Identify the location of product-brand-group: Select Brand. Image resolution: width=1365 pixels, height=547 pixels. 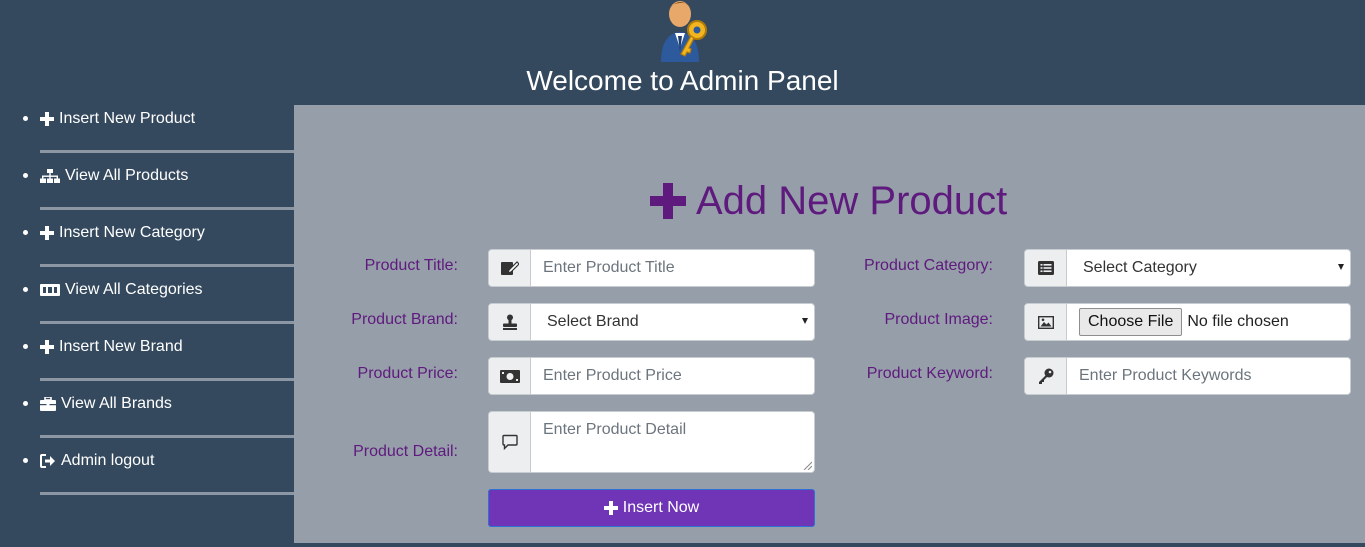
(651, 322).